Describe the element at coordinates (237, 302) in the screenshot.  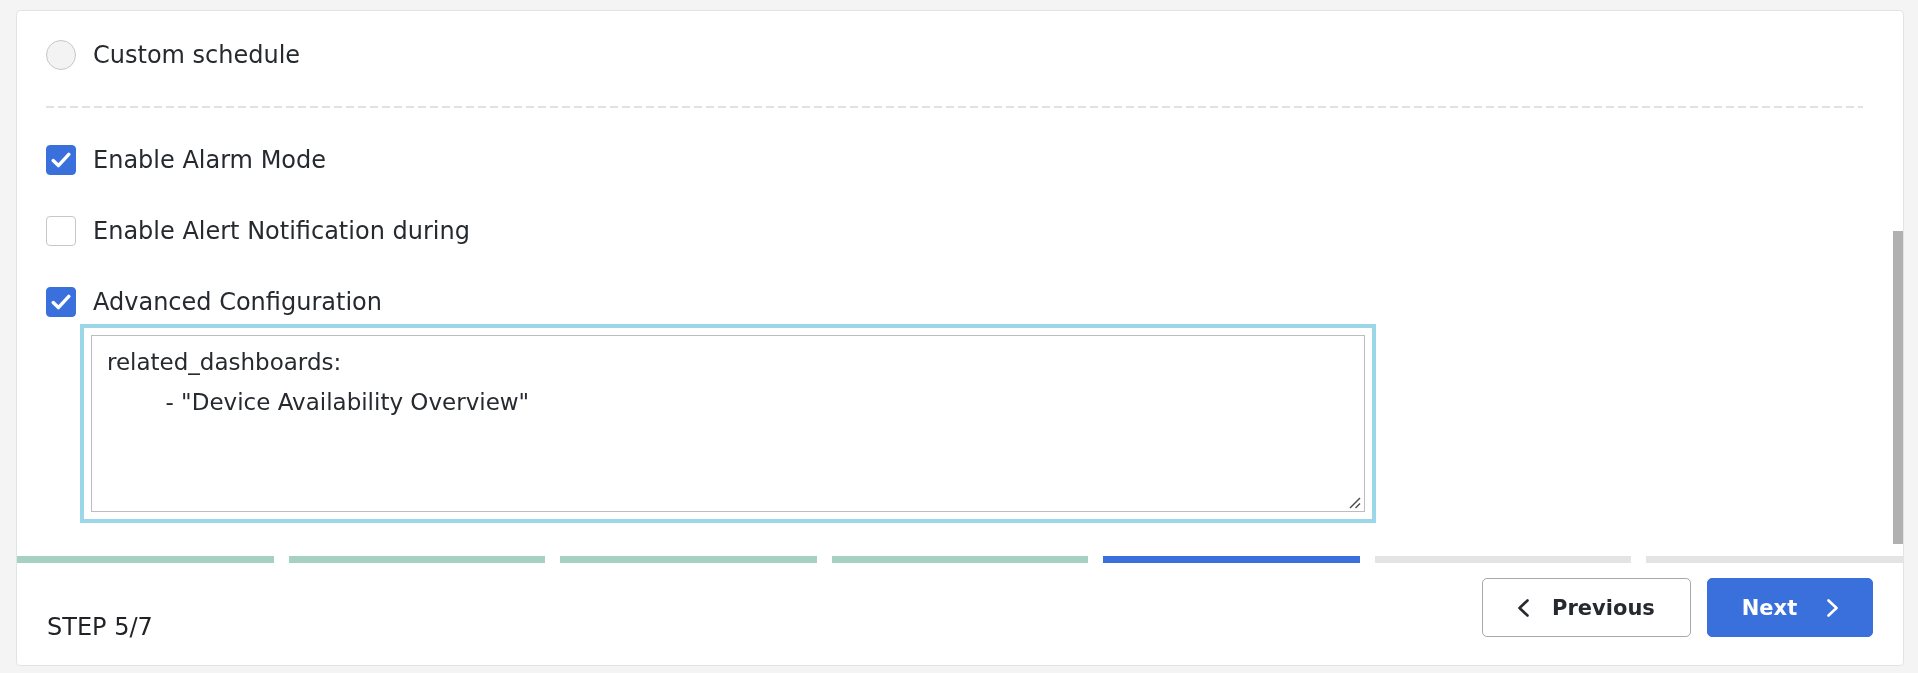
I see `checkbox-label: Advanced Configuration` at that location.